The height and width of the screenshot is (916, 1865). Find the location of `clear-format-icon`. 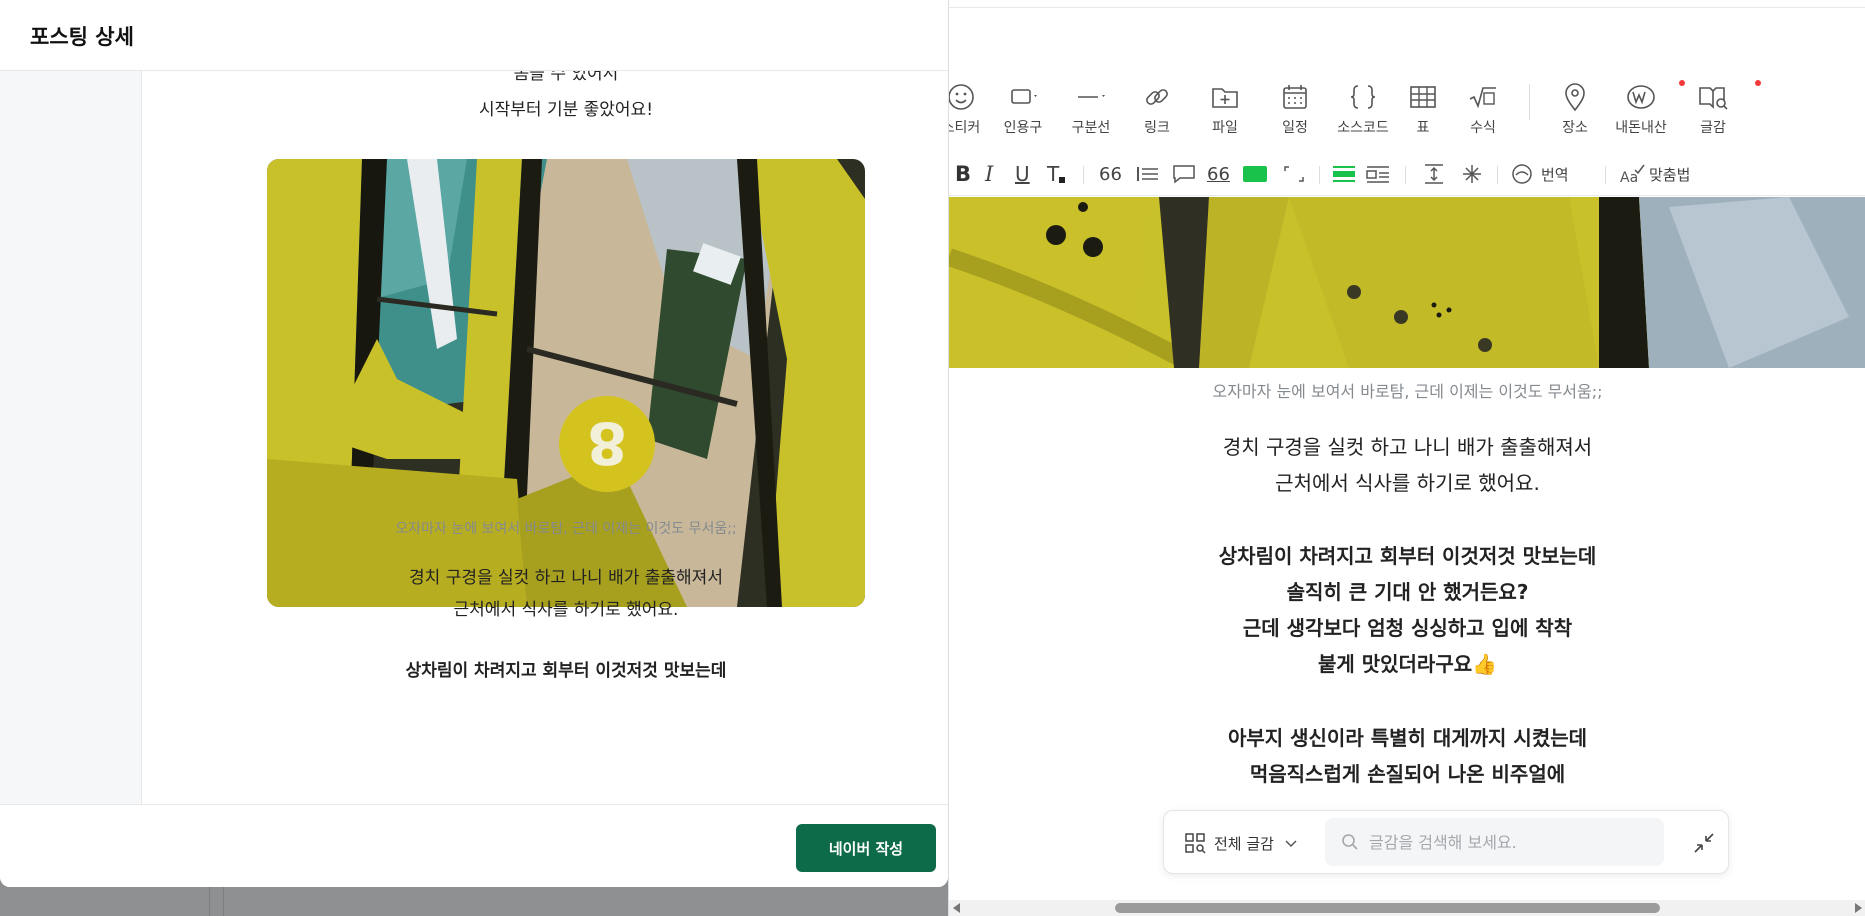

clear-format-icon is located at coordinates (1472, 174).